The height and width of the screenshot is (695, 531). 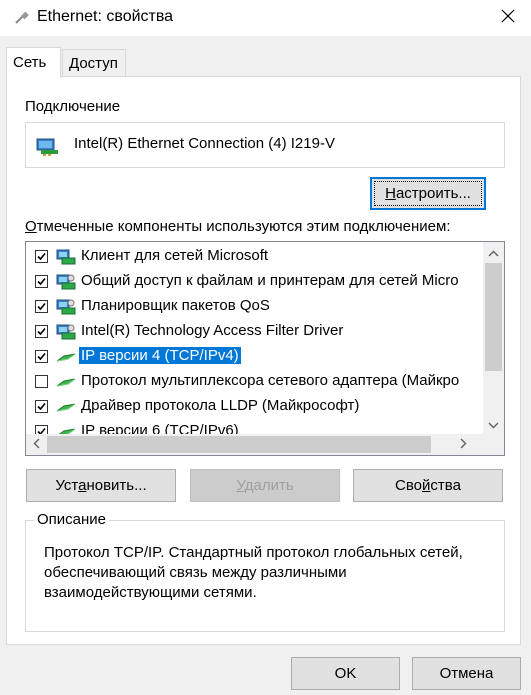 I want to click on remove-button-label: Удалить, so click(x=265, y=485).